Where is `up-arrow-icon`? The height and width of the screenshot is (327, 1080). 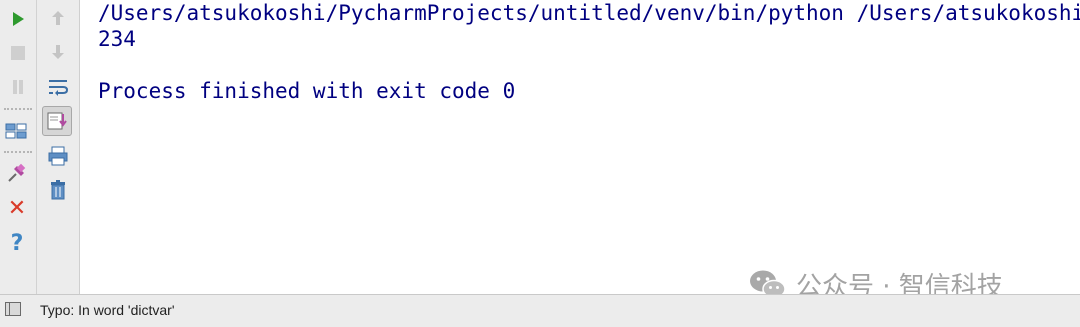 up-arrow-icon is located at coordinates (58, 18).